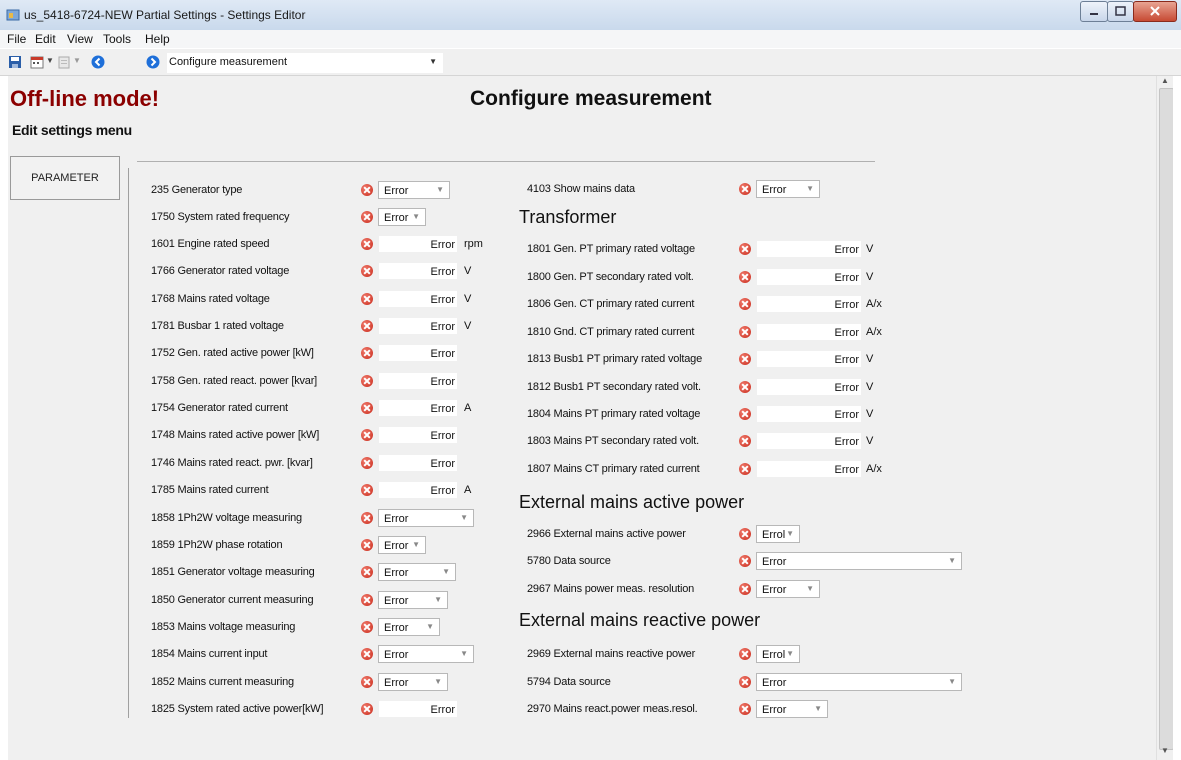  What do you see at coordinates (219, 408) in the screenshot?
I see `parameter-label: 1754 Generator rated current` at bounding box center [219, 408].